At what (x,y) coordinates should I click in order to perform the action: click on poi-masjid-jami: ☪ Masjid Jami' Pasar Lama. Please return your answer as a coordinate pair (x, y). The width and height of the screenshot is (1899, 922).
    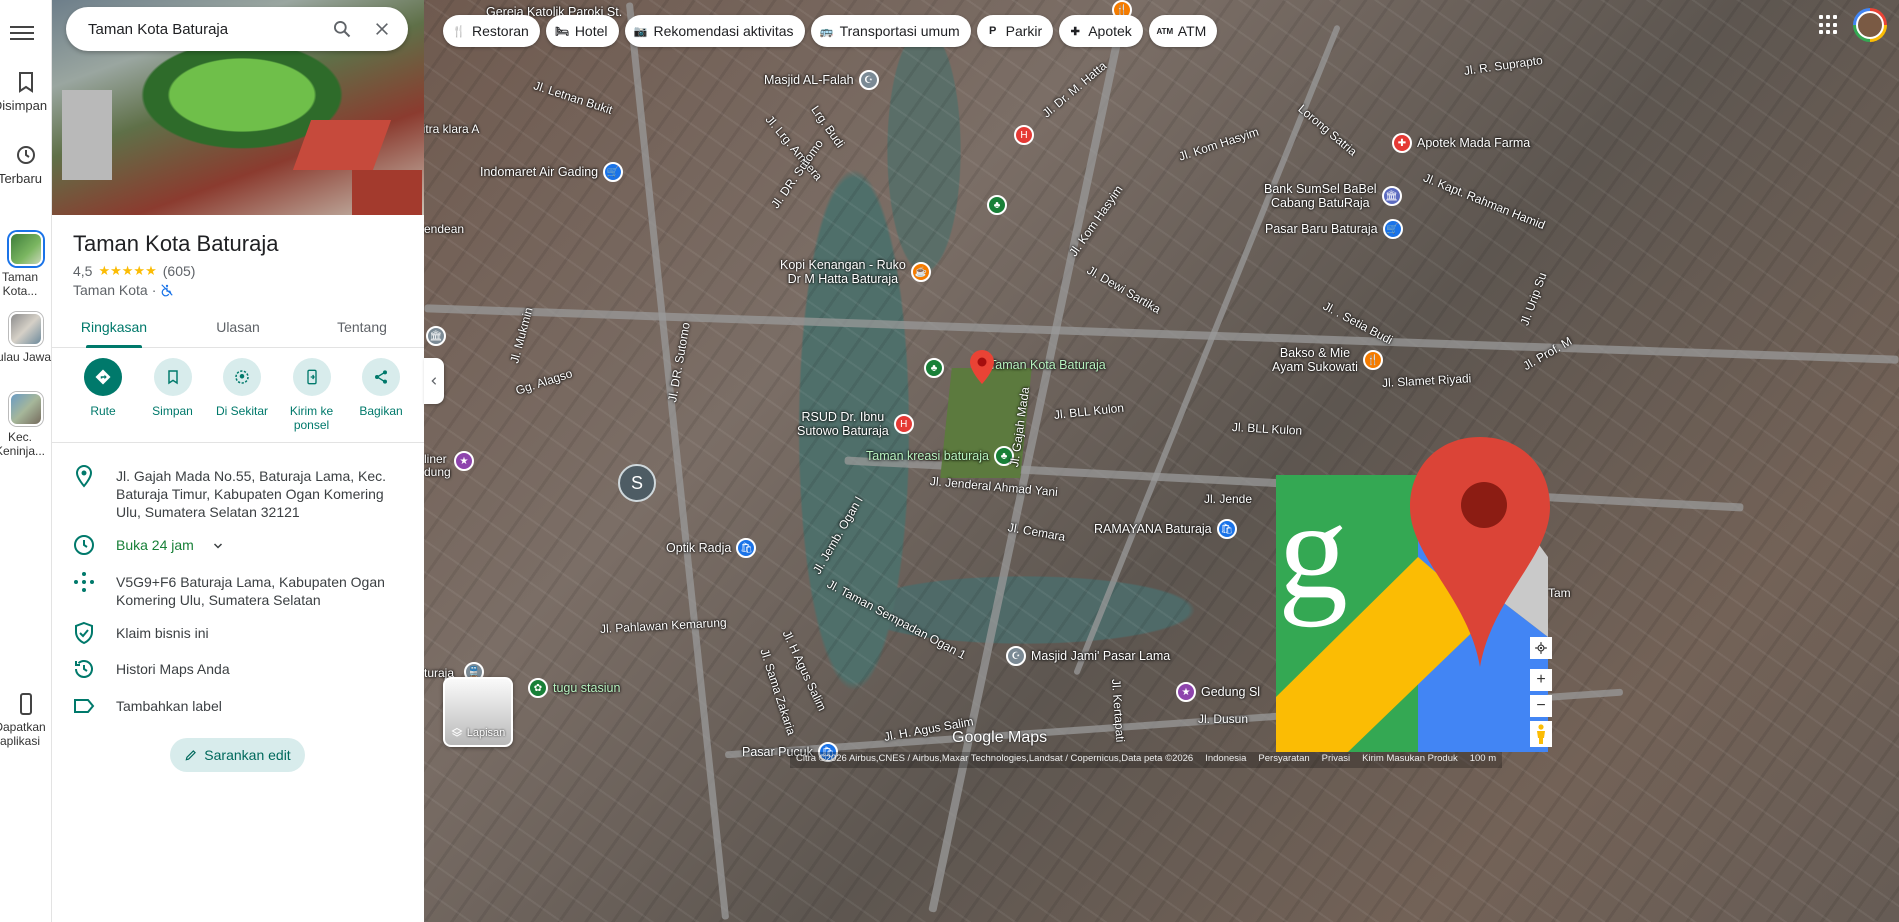
    Looking at the image, I should click on (1088, 656).